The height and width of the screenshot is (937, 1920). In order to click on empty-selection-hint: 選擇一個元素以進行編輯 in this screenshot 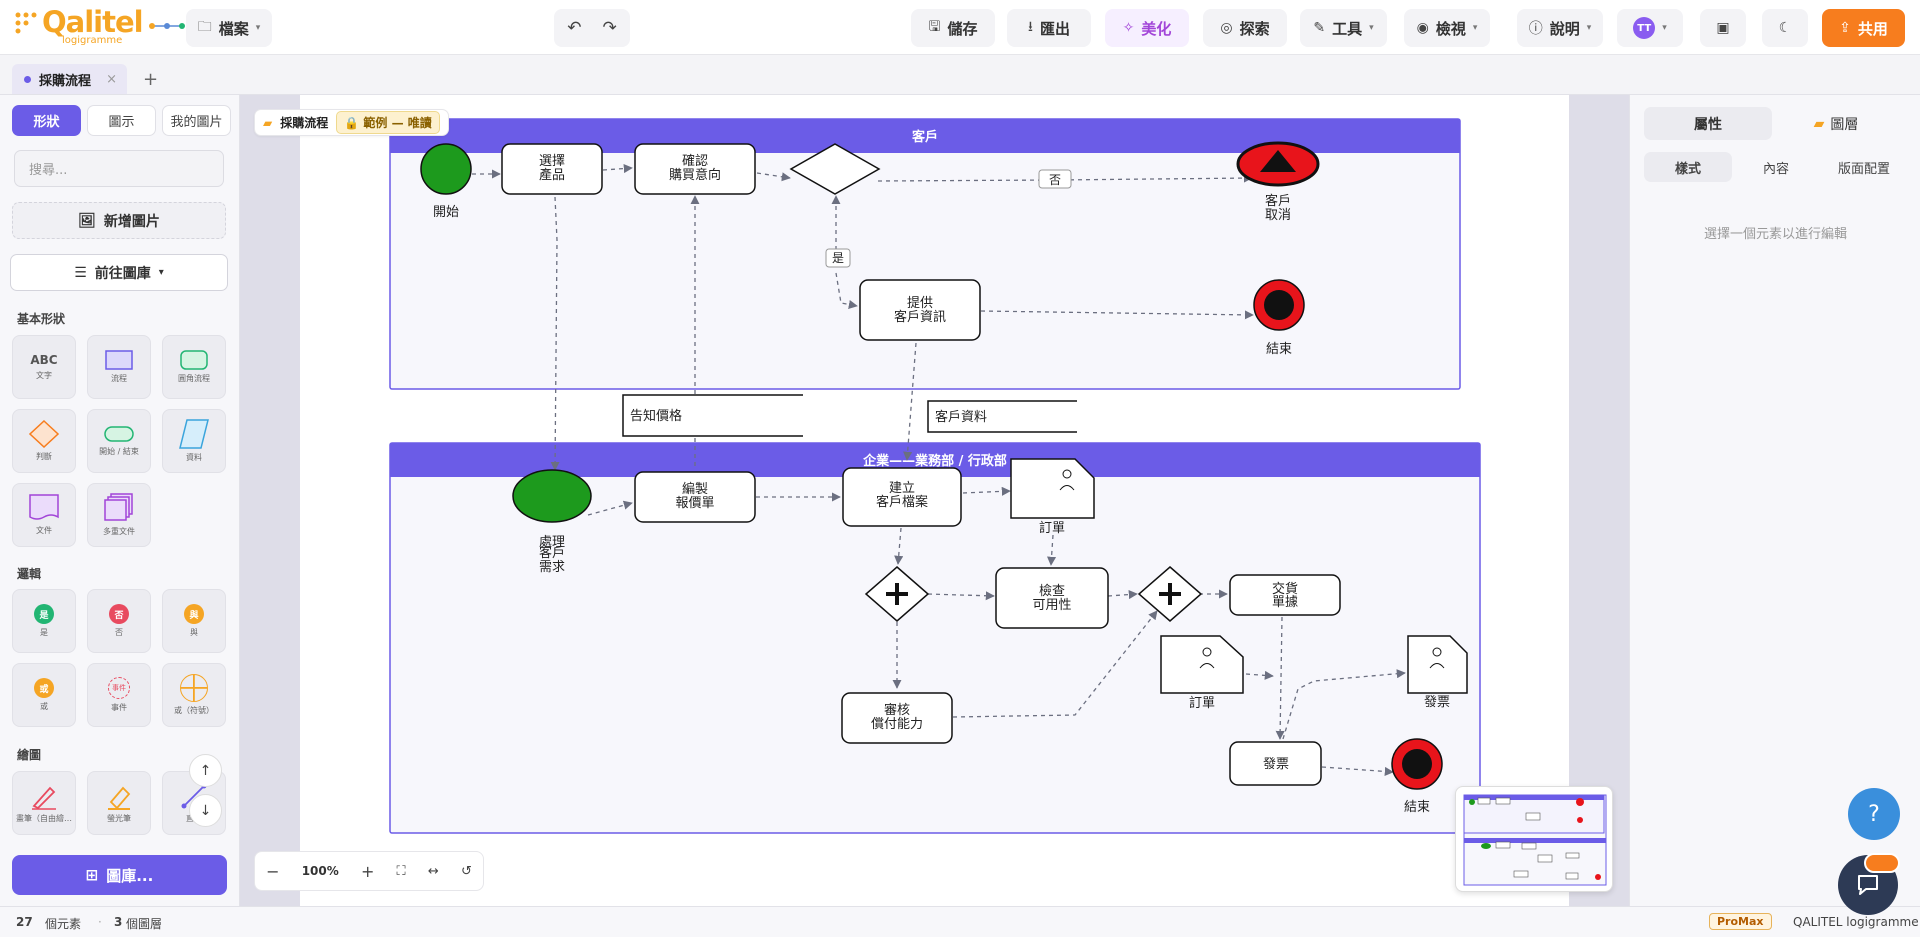, I will do `click(1775, 234)`.